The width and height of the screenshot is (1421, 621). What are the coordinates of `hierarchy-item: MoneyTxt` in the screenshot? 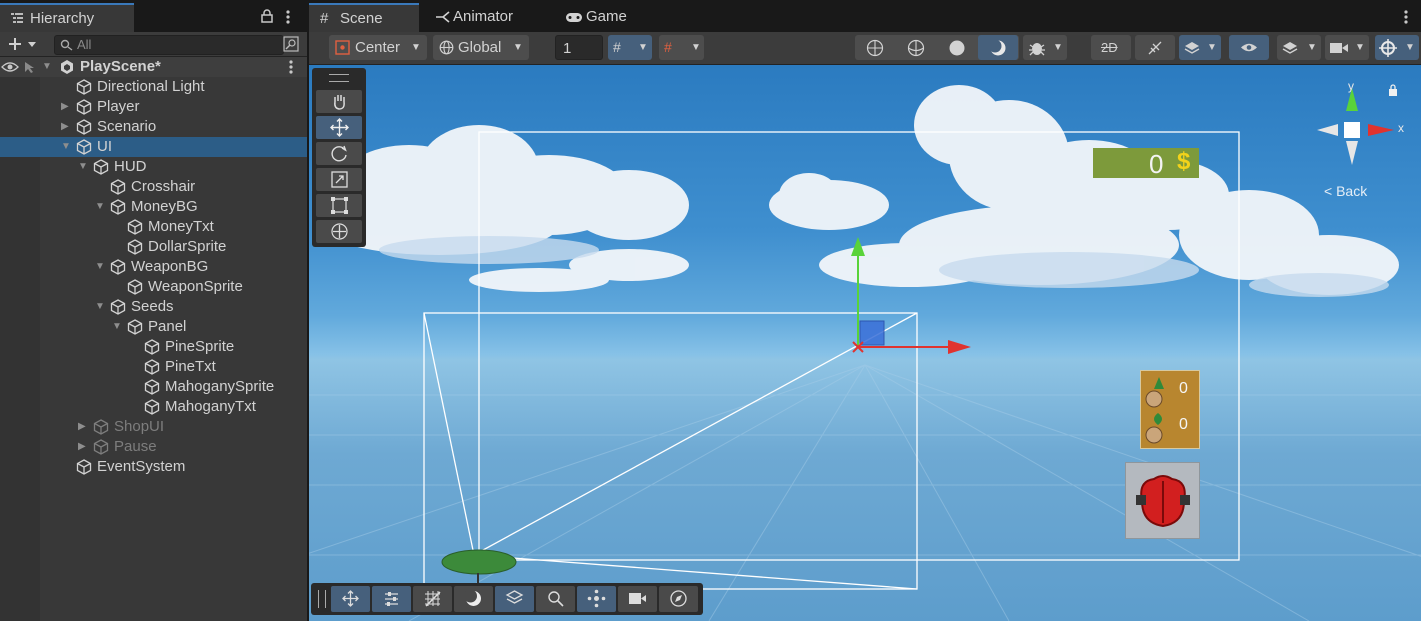 It's located at (153, 227).